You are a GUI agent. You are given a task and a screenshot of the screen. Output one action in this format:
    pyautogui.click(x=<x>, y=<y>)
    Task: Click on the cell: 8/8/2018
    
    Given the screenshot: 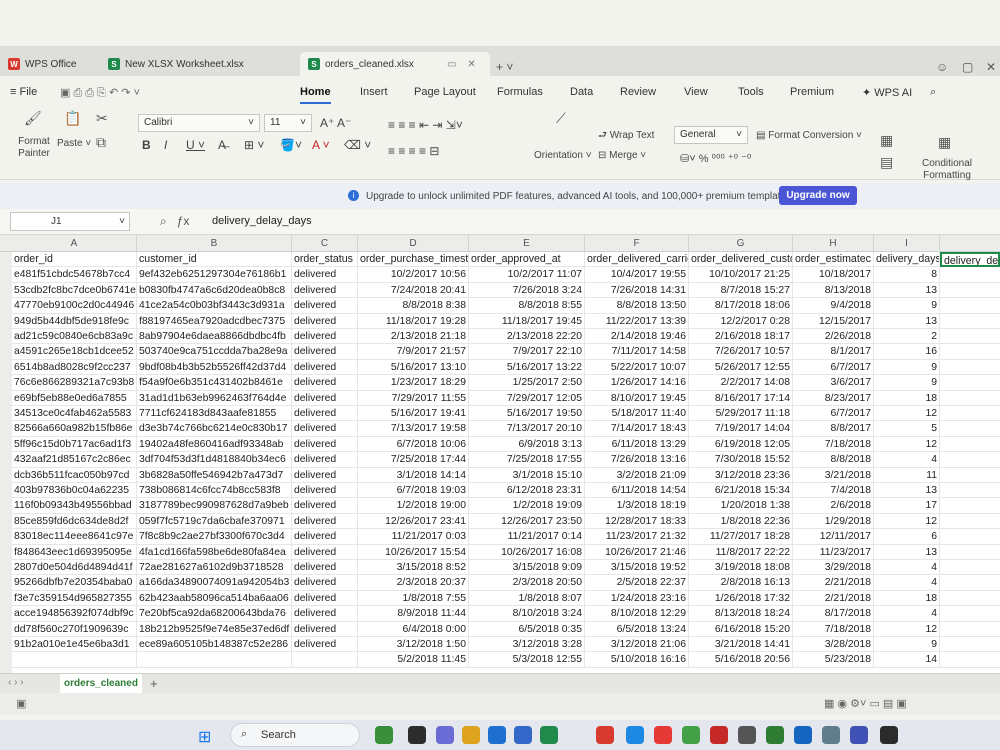 What is the action you would take?
    pyautogui.click(x=833, y=460)
    